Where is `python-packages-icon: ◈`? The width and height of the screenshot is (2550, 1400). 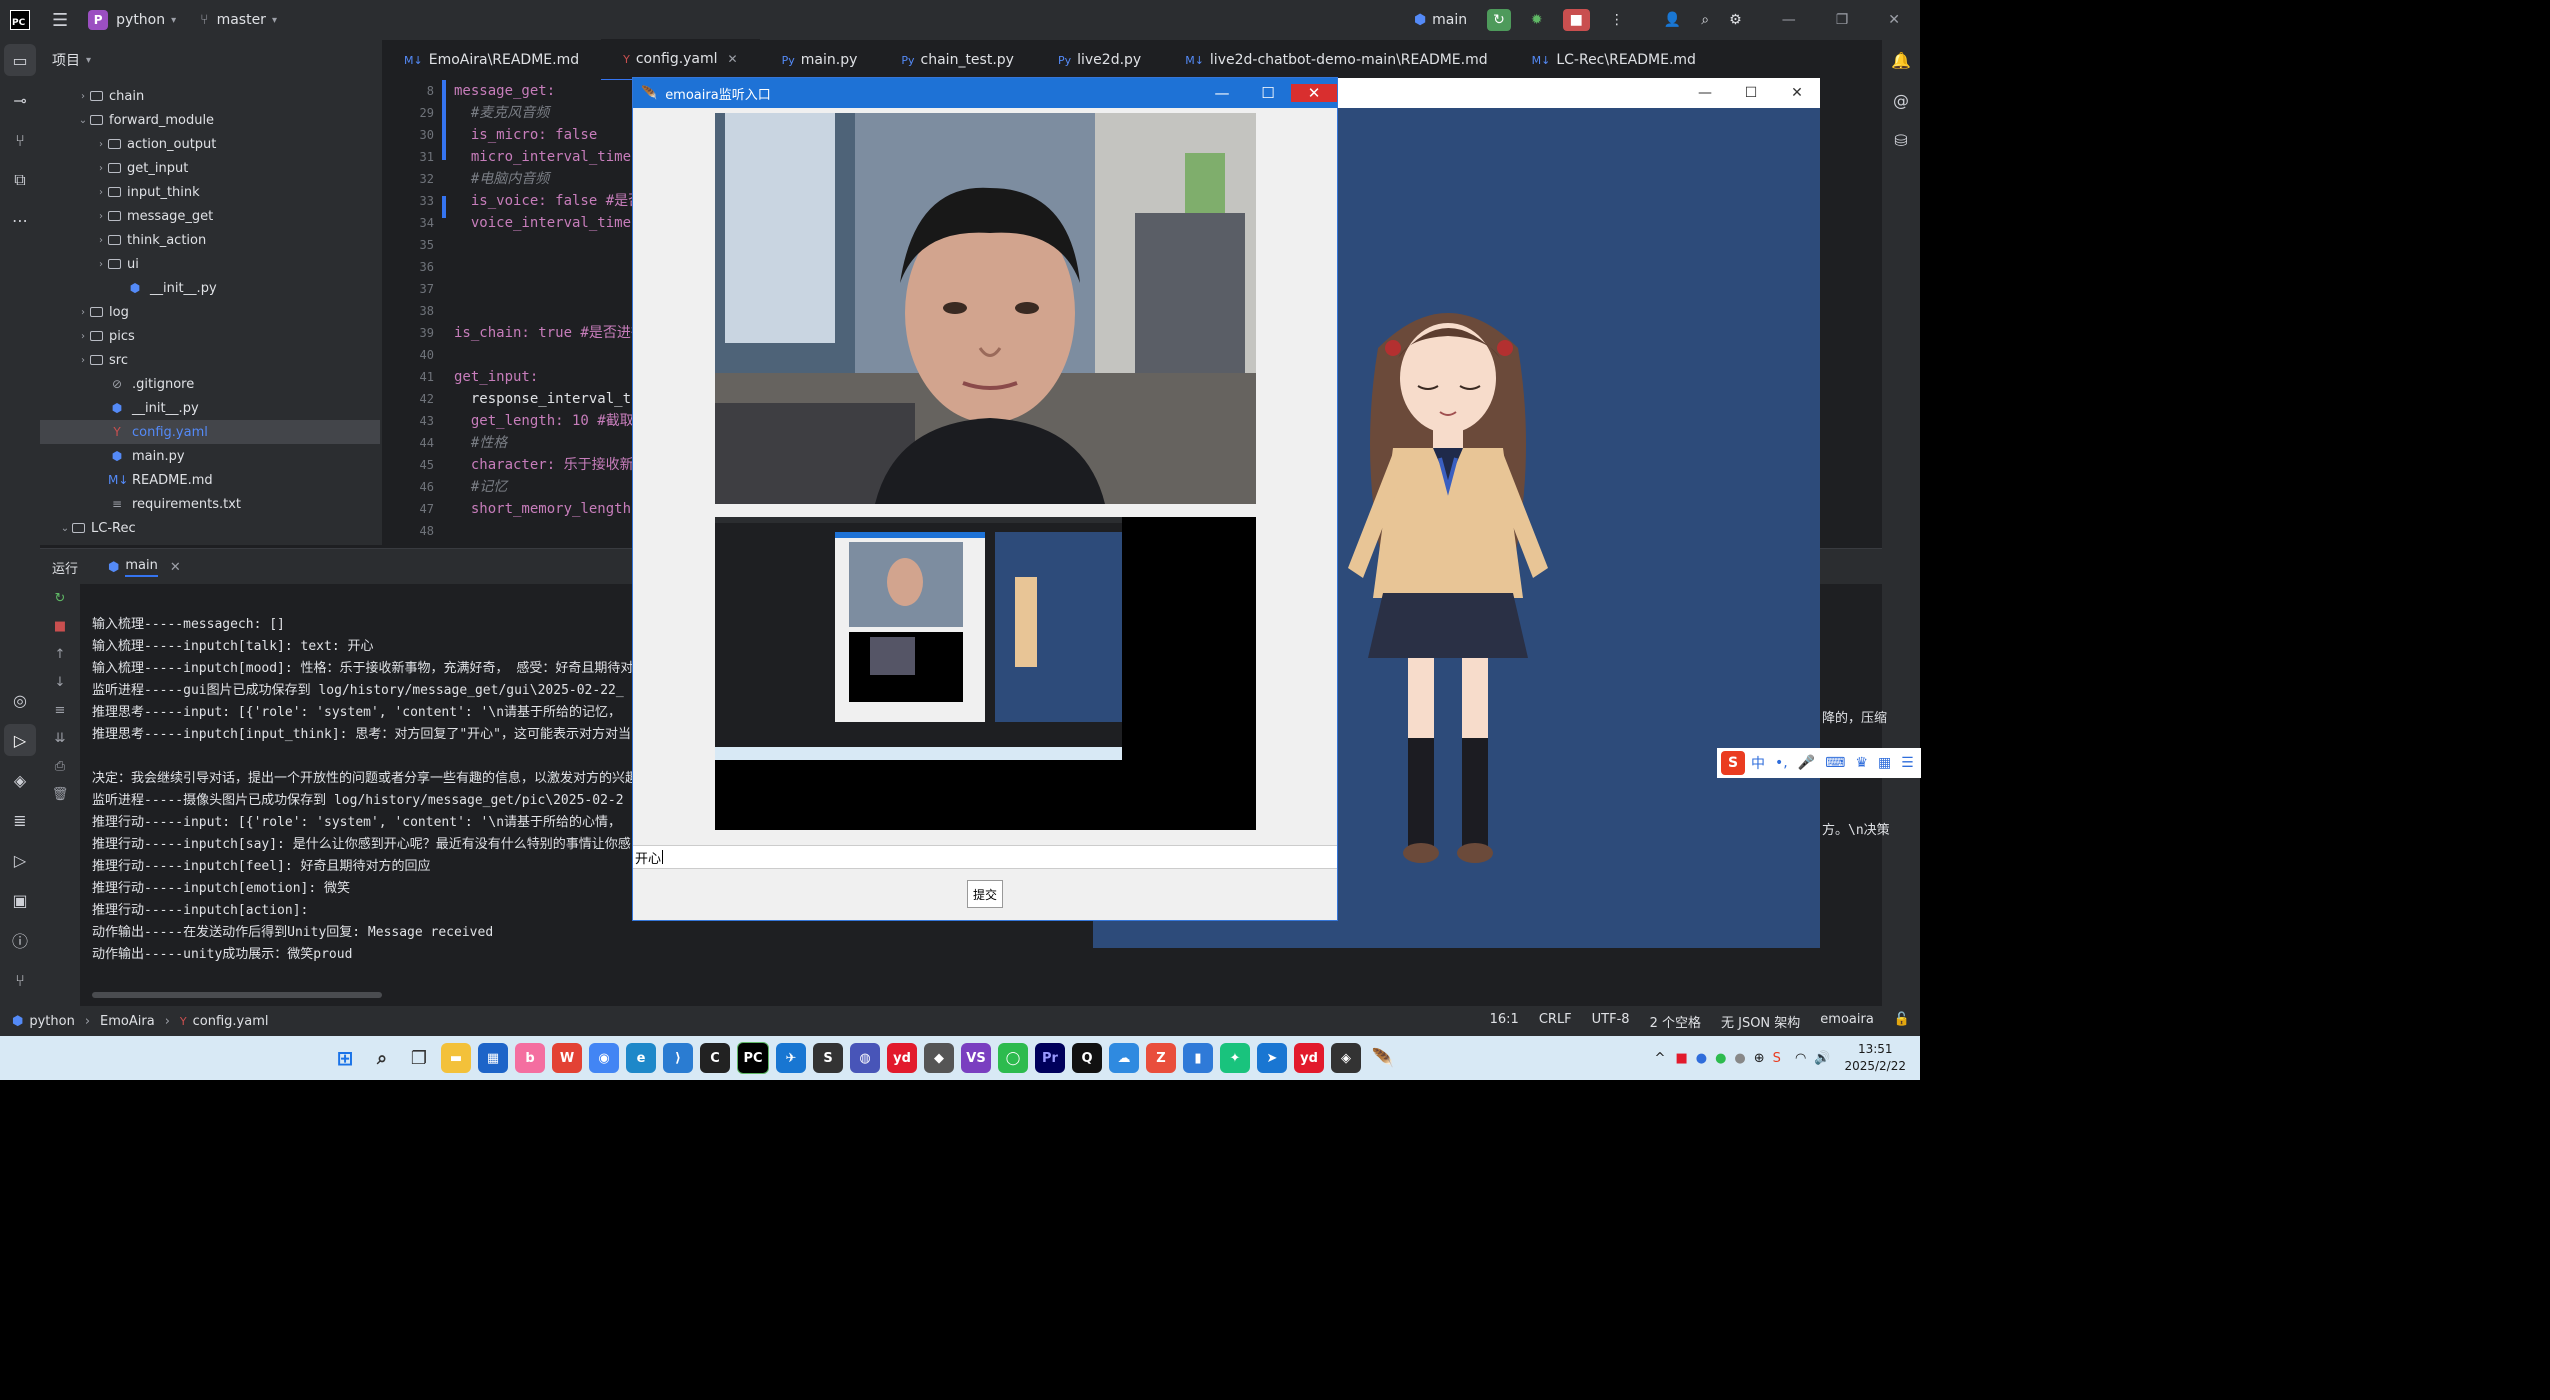
python-packages-icon: ◈ is located at coordinates (20, 780).